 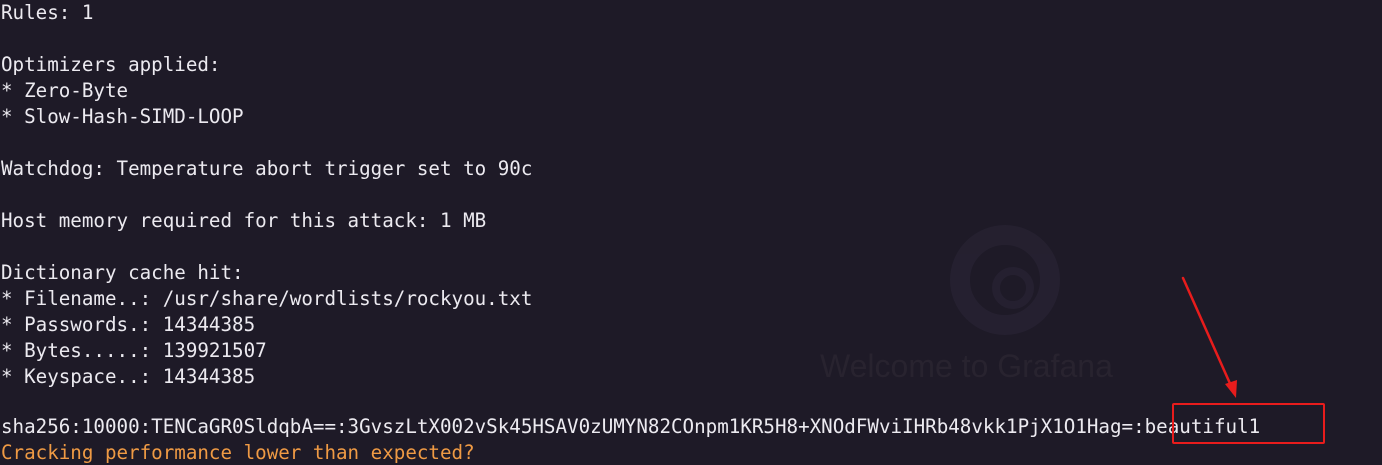 What do you see at coordinates (966, 366) in the screenshot?
I see `watermark-welcome-text: Welcome to Grafana` at bounding box center [966, 366].